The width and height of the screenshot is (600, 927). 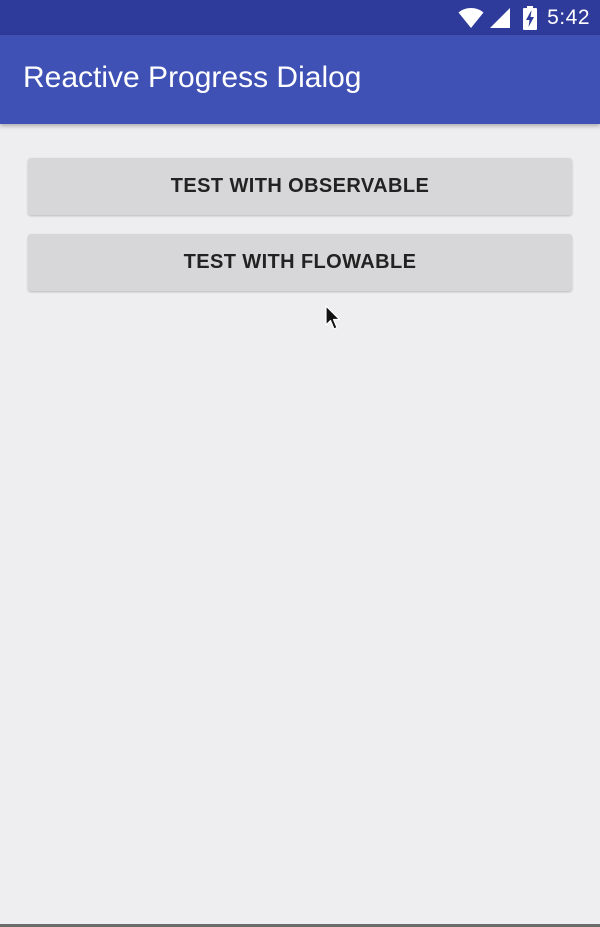 What do you see at coordinates (333, 318) in the screenshot?
I see `mouse-pointer-icon` at bounding box center [333, 318].